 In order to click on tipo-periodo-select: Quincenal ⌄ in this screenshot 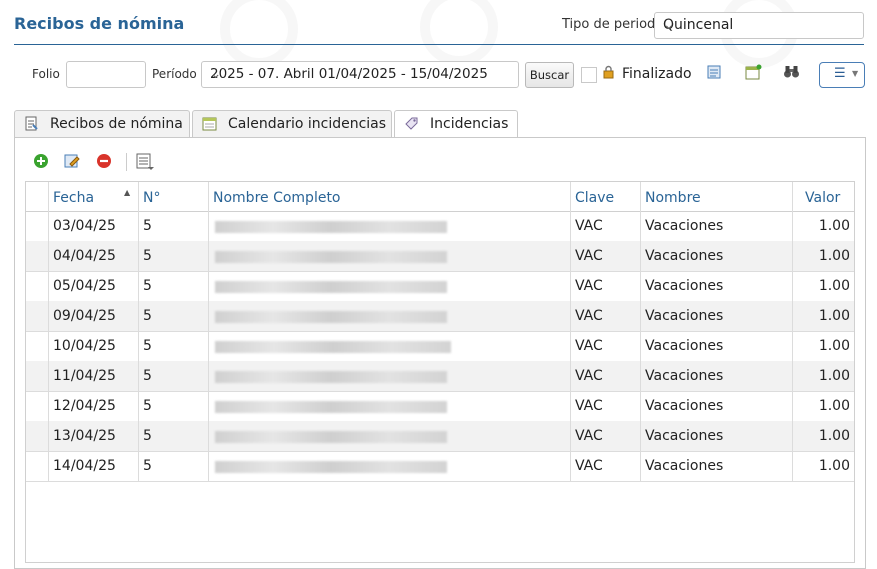, I will do `click(759, 25)`.